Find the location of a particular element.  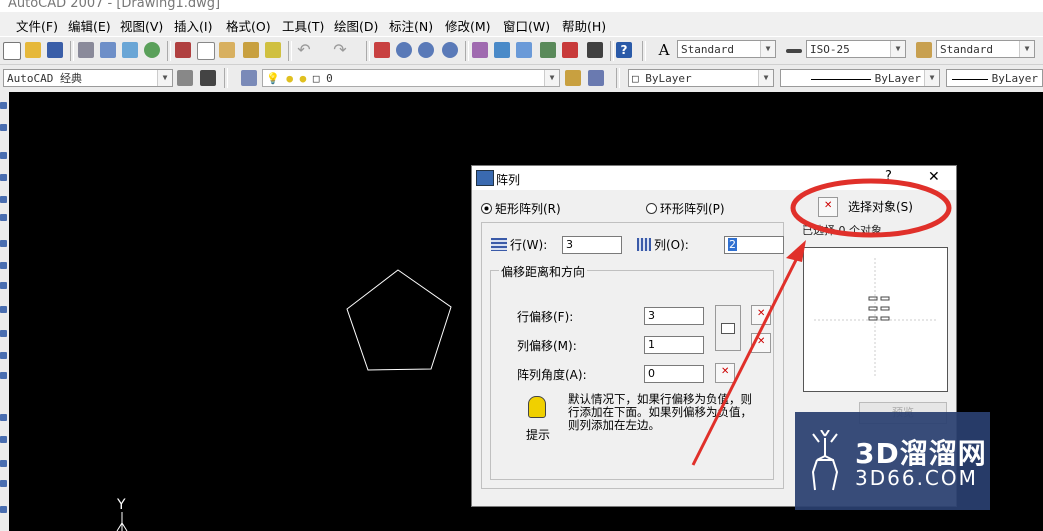

linetype-select: ByLayer ▼ is located at coordinates (860, 78).